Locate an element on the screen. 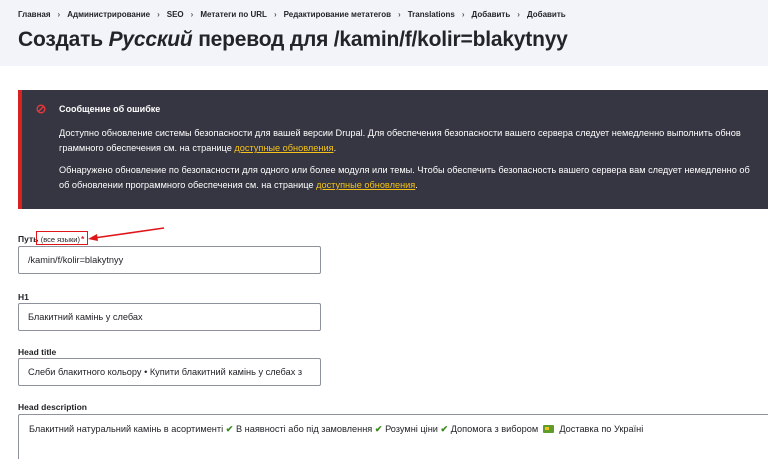 The image size is (768, 459). breadcrumb-translations: Translations is located at coordinates (431, 14).